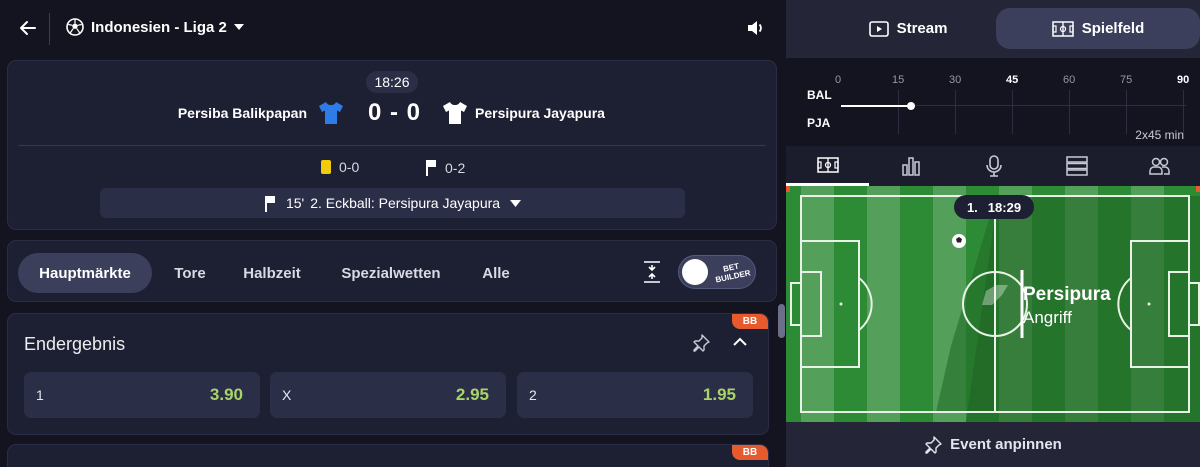 The image size is (1200, 467). I want to click on odd-button-draw: X 2.95, so click(388, 395).